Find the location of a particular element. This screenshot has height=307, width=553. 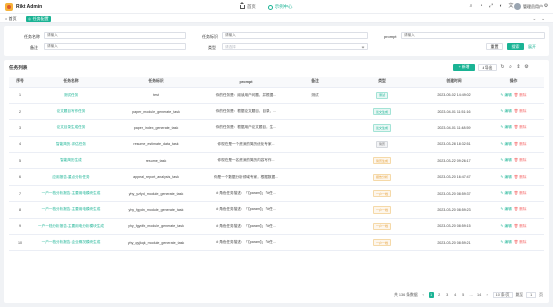

prev-page-icon: ‹ is located at coordinates (423, 295).